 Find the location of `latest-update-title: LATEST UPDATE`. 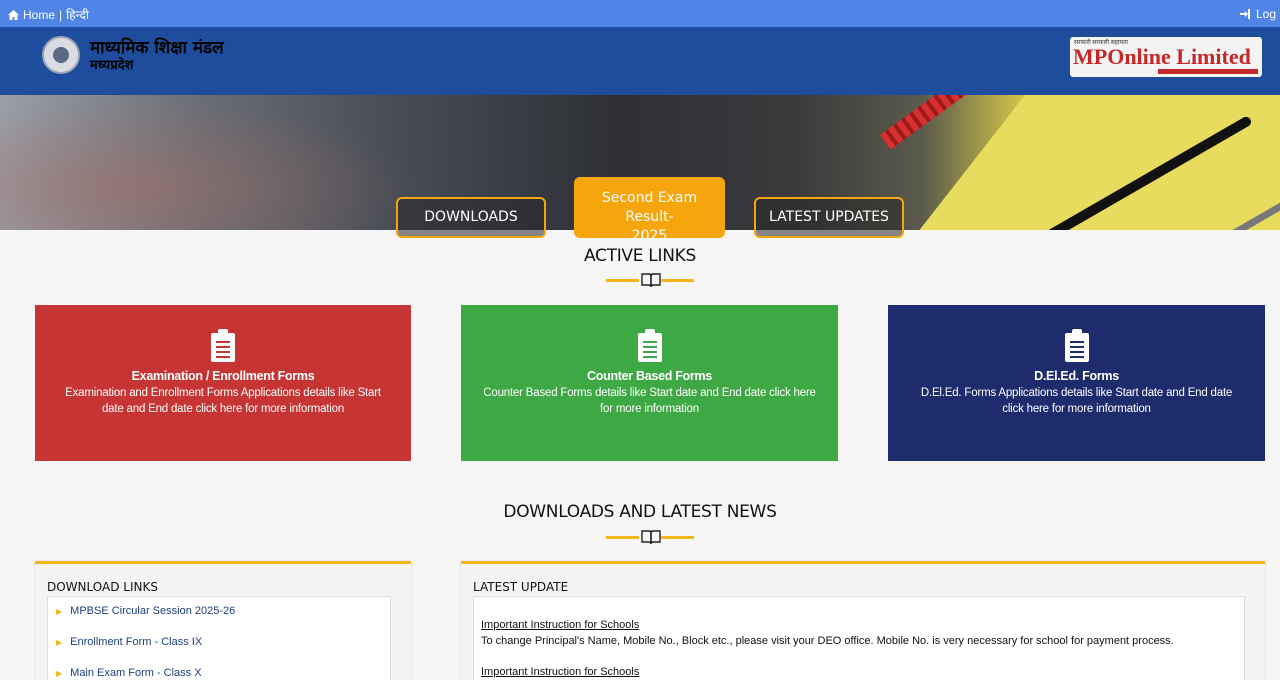

latest-update-title: LATEST UPDATE is located at coordinates (521, 587).